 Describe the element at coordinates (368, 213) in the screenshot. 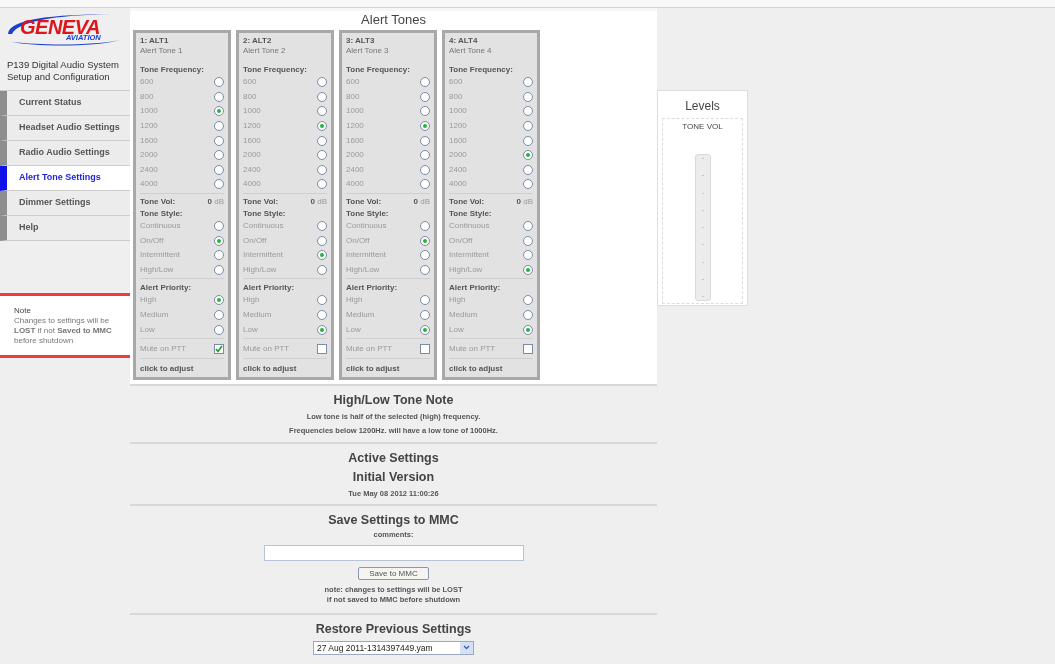

I see `group-label: Tone Style:` at that location.